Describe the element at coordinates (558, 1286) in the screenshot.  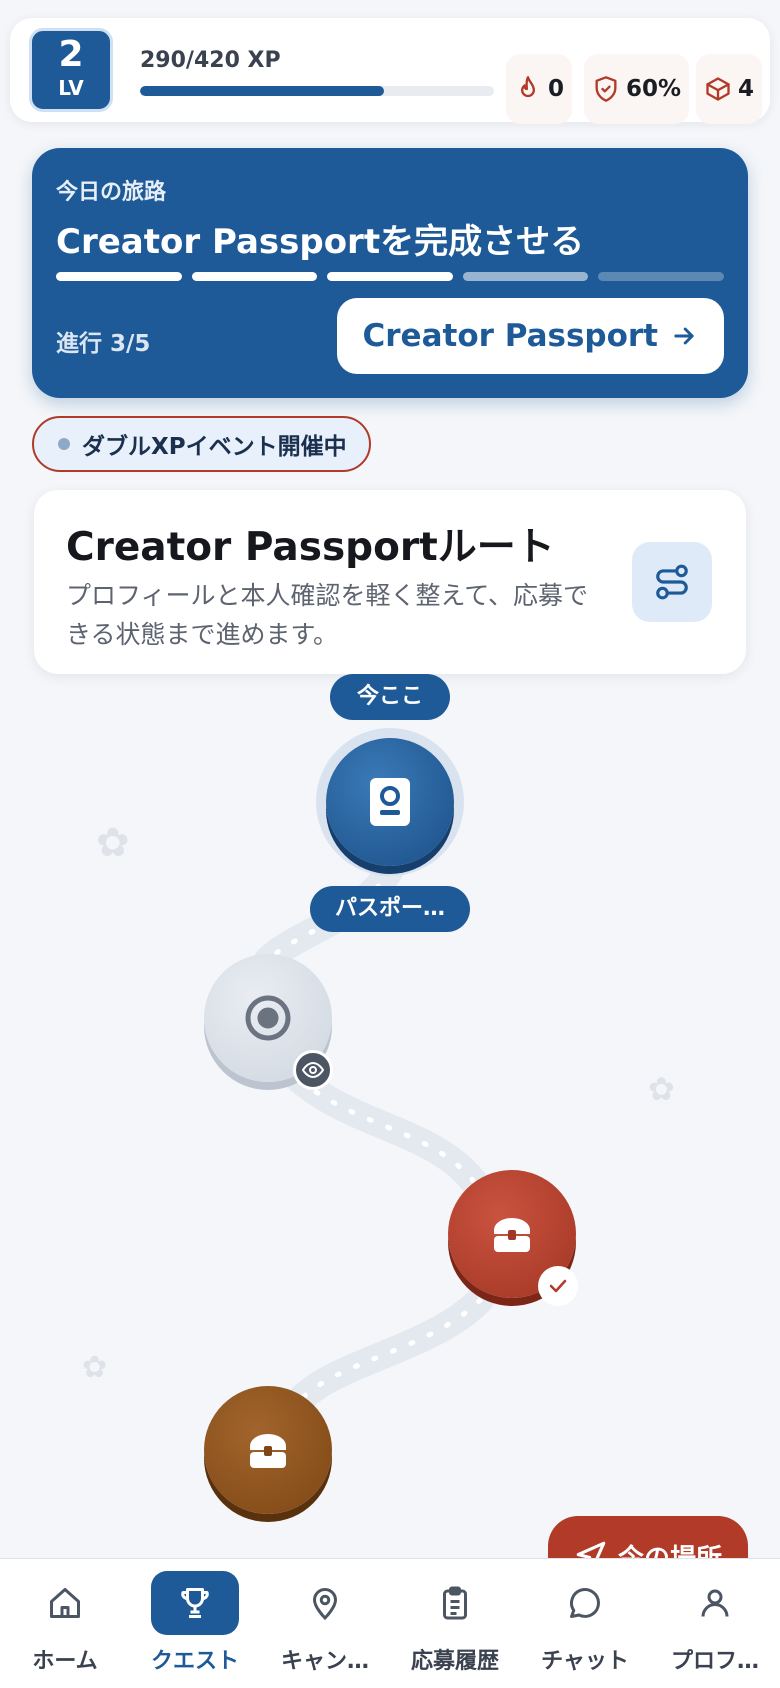
I see `completed-check-icon` at that location.